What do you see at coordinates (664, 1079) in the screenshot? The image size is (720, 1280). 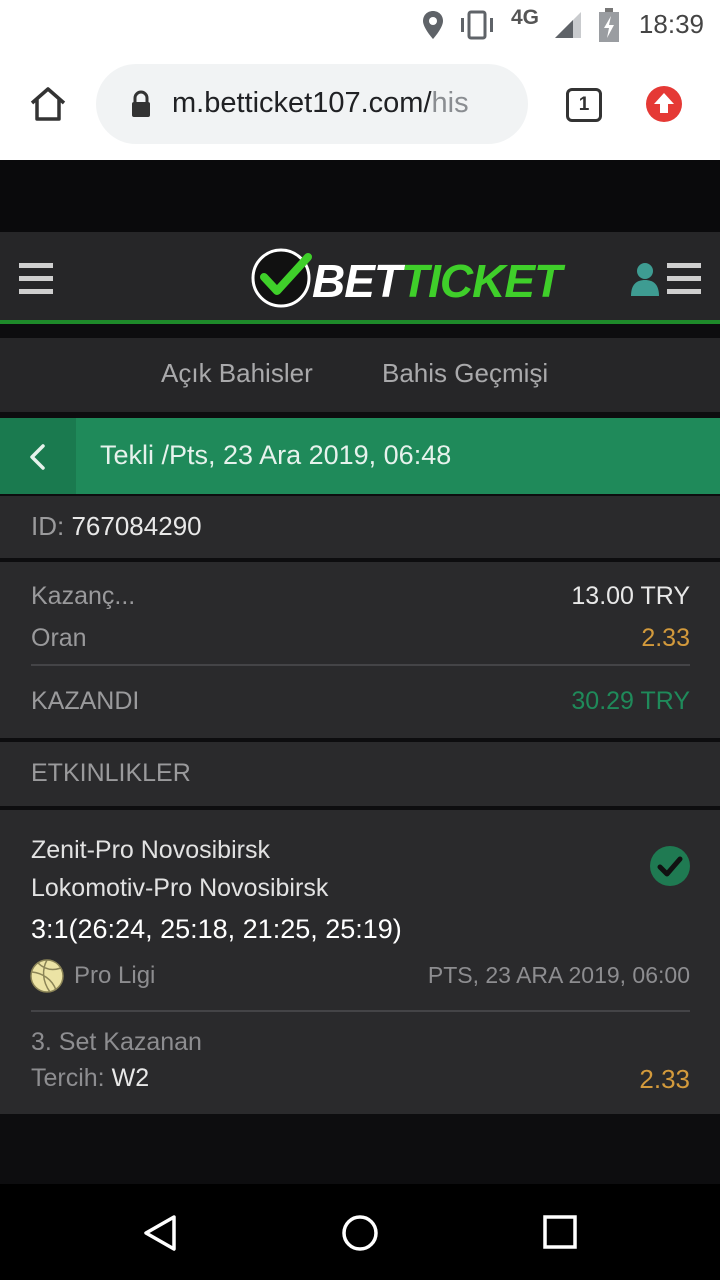 I see `pick-odds: 2.33` at bounding box center [664, 1079].